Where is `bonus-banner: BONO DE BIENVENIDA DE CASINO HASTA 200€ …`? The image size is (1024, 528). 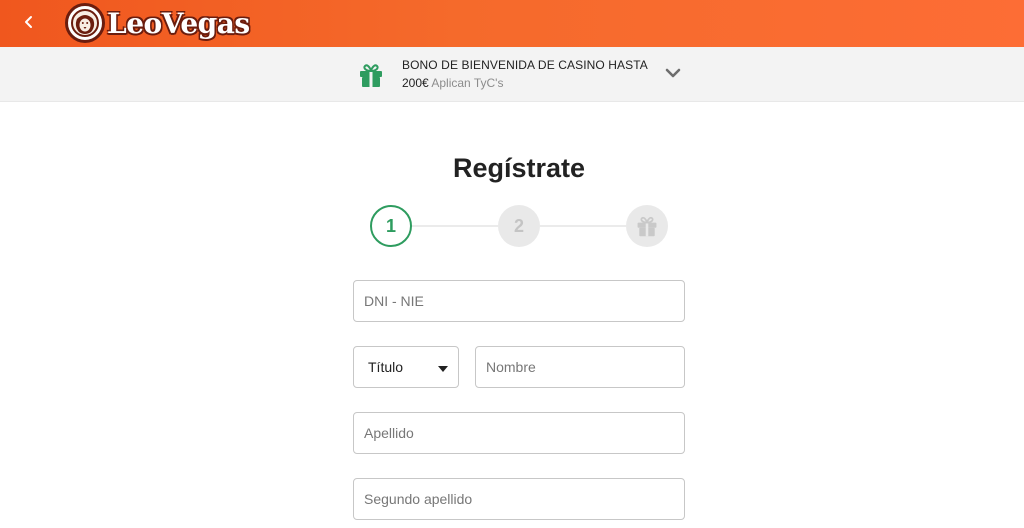 bonus-banner: BONO DE BIENVENIDA DE CASINO HASTA 200€ … is located at coordinates (512, 74).